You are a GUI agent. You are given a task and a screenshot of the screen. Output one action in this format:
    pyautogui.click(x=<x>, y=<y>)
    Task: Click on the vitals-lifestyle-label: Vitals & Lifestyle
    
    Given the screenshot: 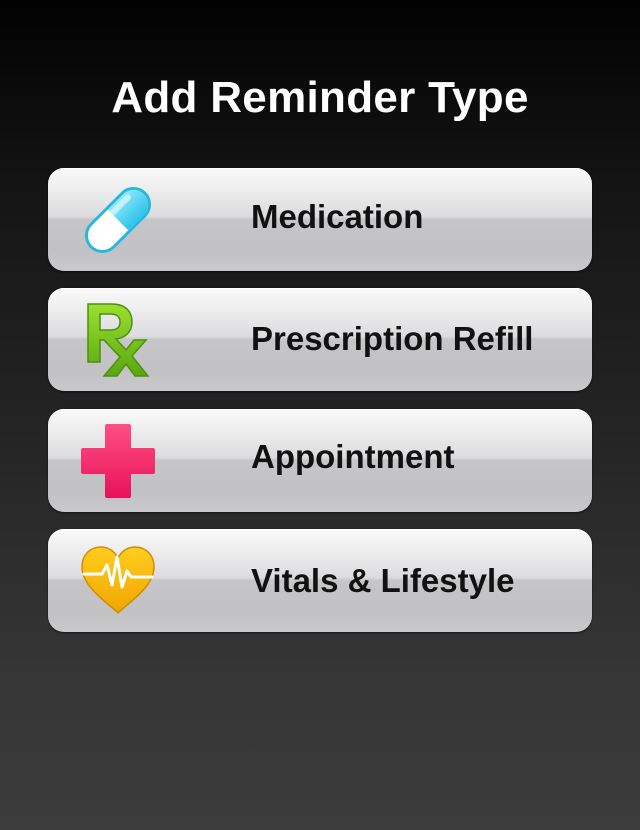 What is the action you would take?
    pyautogui.click(x=383, y=580)
    